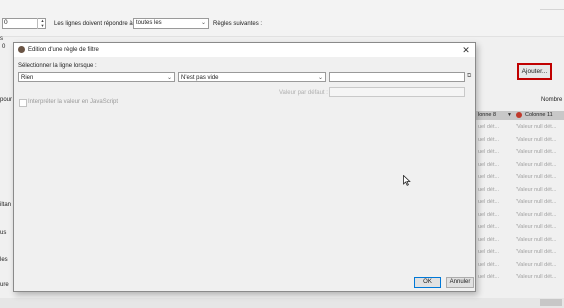 The image size is (564, 308). What do you see at coordinates (6, 22) in the screenshot?
I see `stepper-value: 0` at bounding box center [6, 22].